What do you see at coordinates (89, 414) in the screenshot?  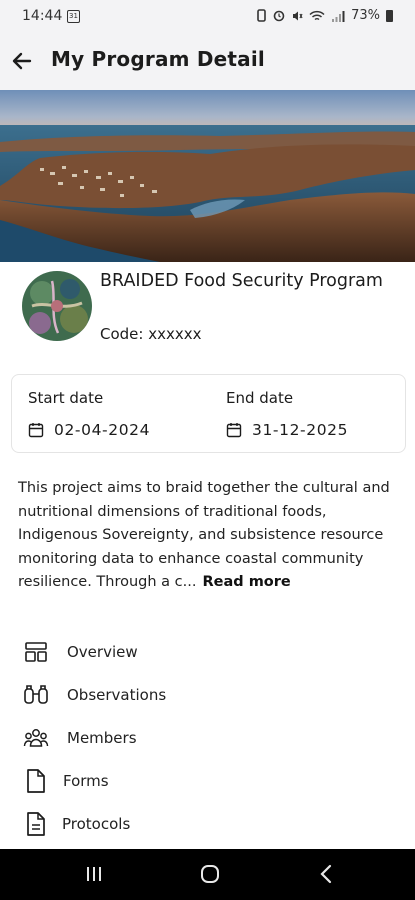 I see `start-date-group: Start date 02-04-2024` at bounding box center [89, 414].